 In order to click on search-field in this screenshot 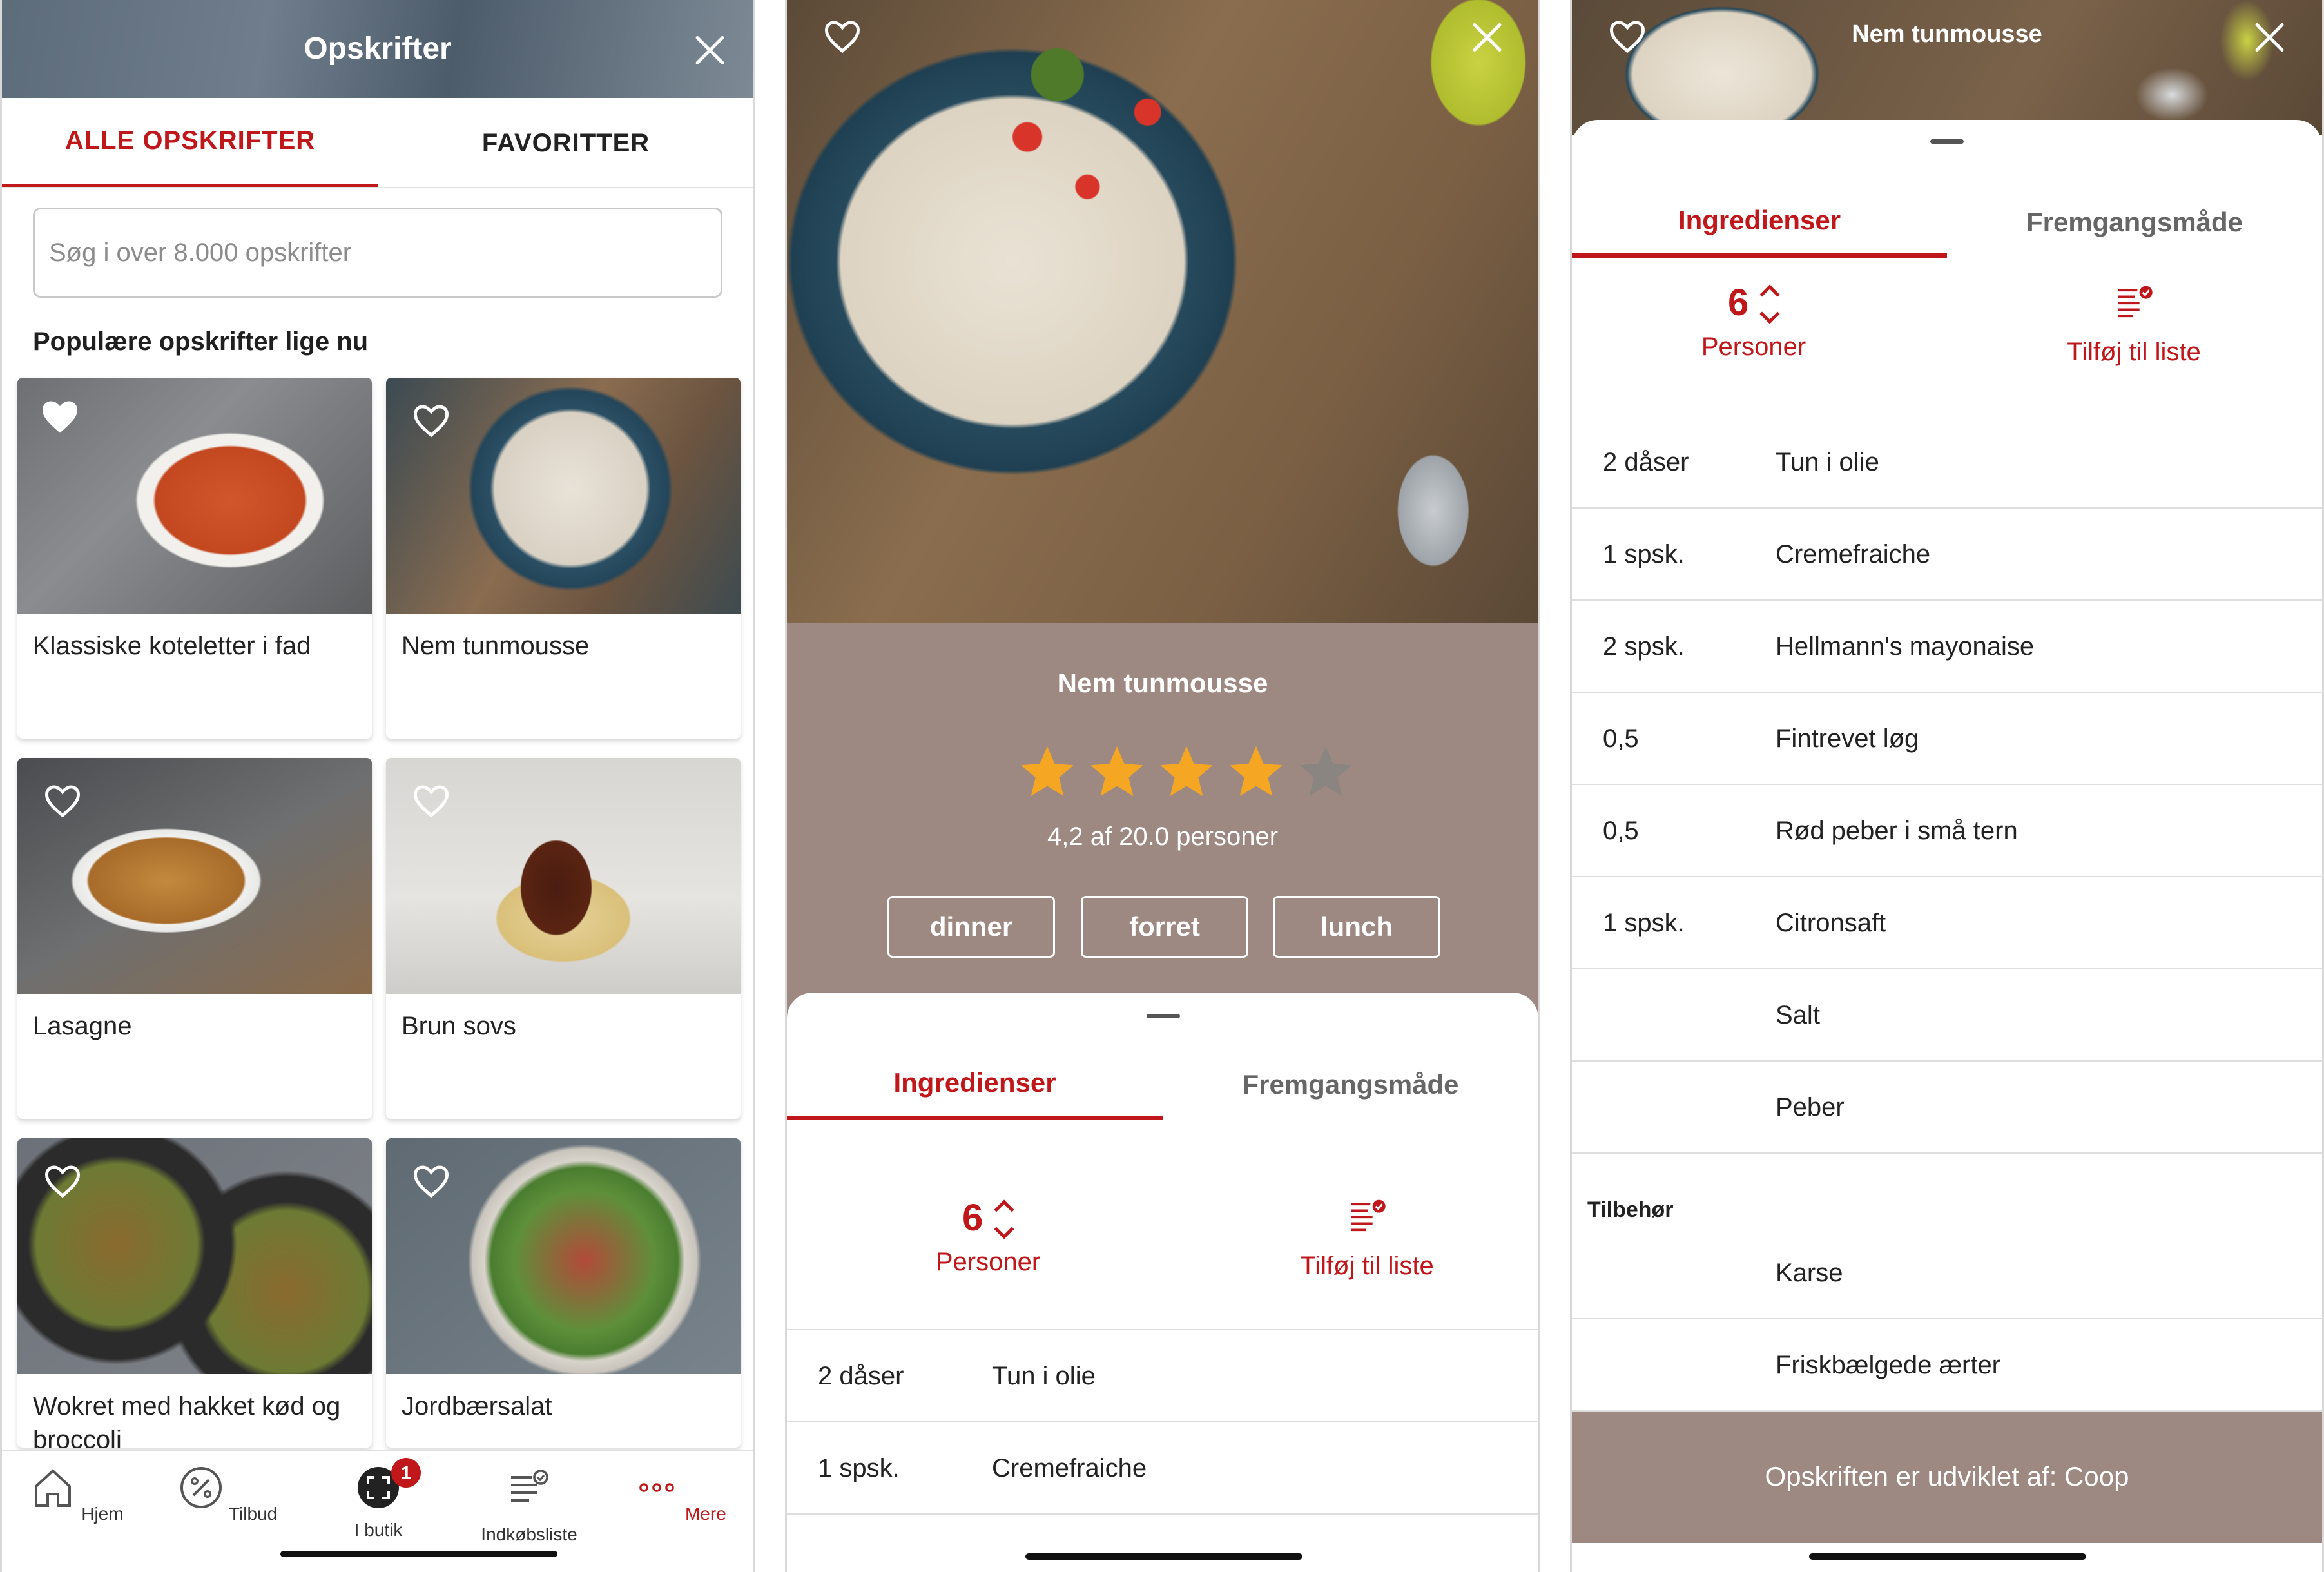, I will do `click(377, 253)`.